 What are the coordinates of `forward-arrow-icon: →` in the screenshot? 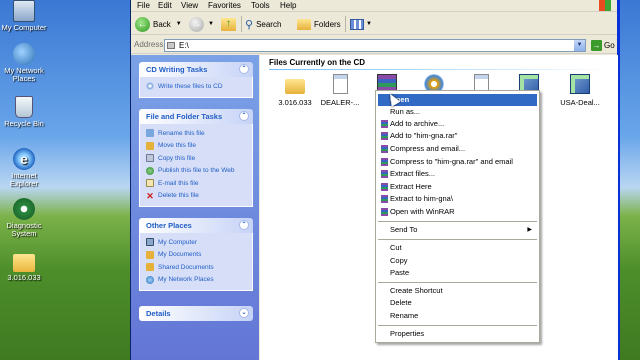 It's located at (196, 24).